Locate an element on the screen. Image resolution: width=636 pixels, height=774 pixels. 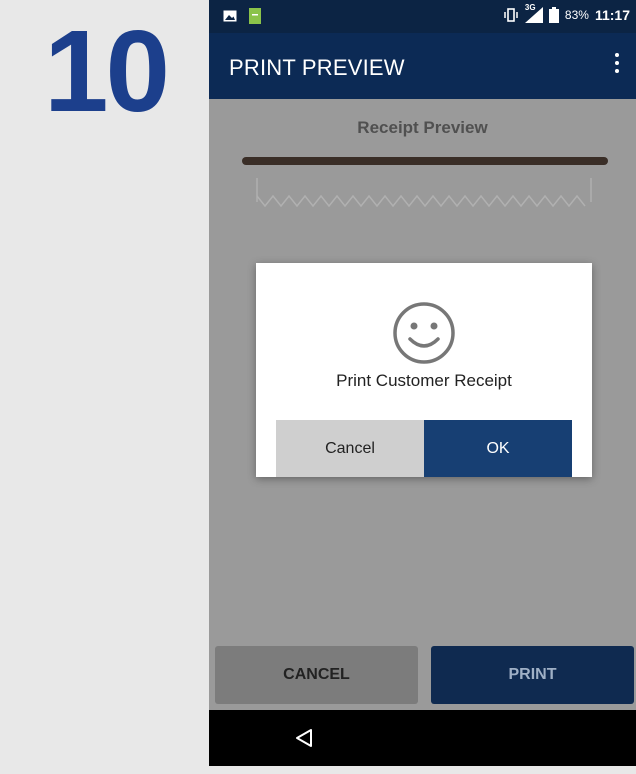
status-bar: 3G 83% 11:17 is located at coordinates (422, 16).